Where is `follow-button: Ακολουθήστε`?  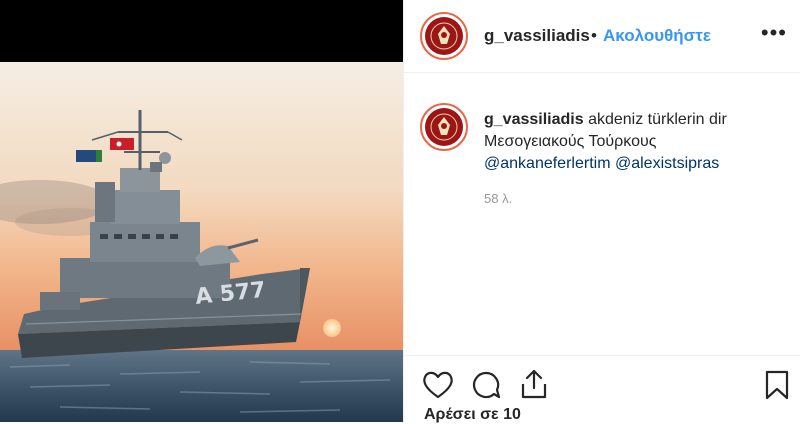 follow-button: Ακολουθήστε is located at coordinates (657, 36).